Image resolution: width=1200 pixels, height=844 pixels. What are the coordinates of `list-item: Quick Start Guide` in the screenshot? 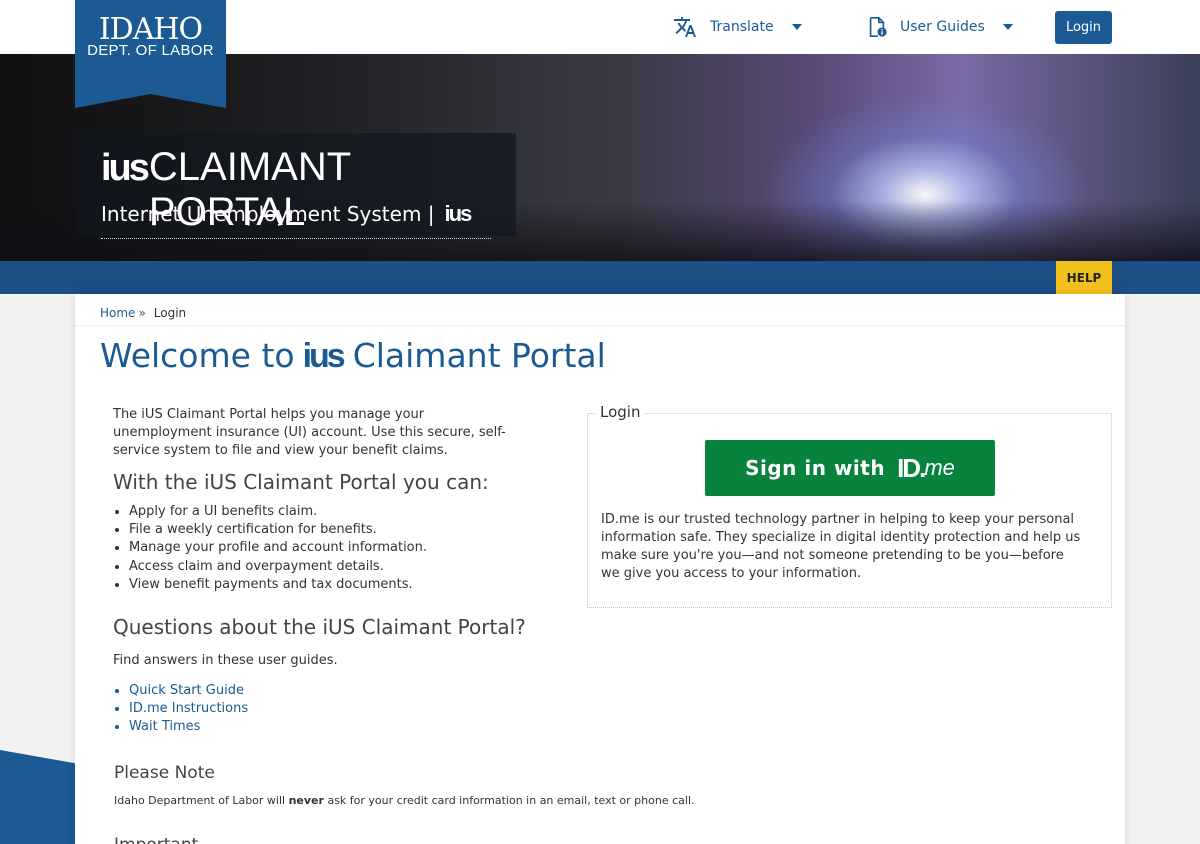 It's located at (188, 691).